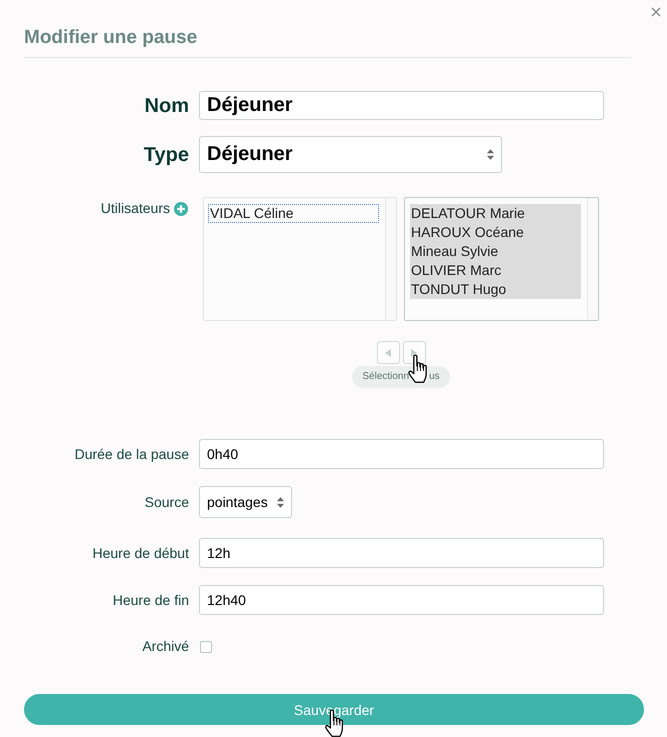 The height and width of the screenshot is (737, 667). What do you see at coordinates (401, 600) in the screenshot?
I see `text-field: 12h40` at bounding box center [401, 600].